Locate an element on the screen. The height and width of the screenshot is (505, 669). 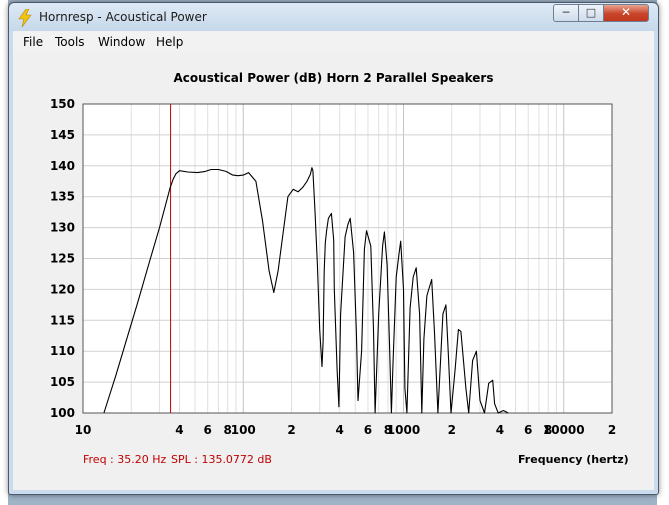
lightning-bolt-icon is located at coordinates (25, 18).